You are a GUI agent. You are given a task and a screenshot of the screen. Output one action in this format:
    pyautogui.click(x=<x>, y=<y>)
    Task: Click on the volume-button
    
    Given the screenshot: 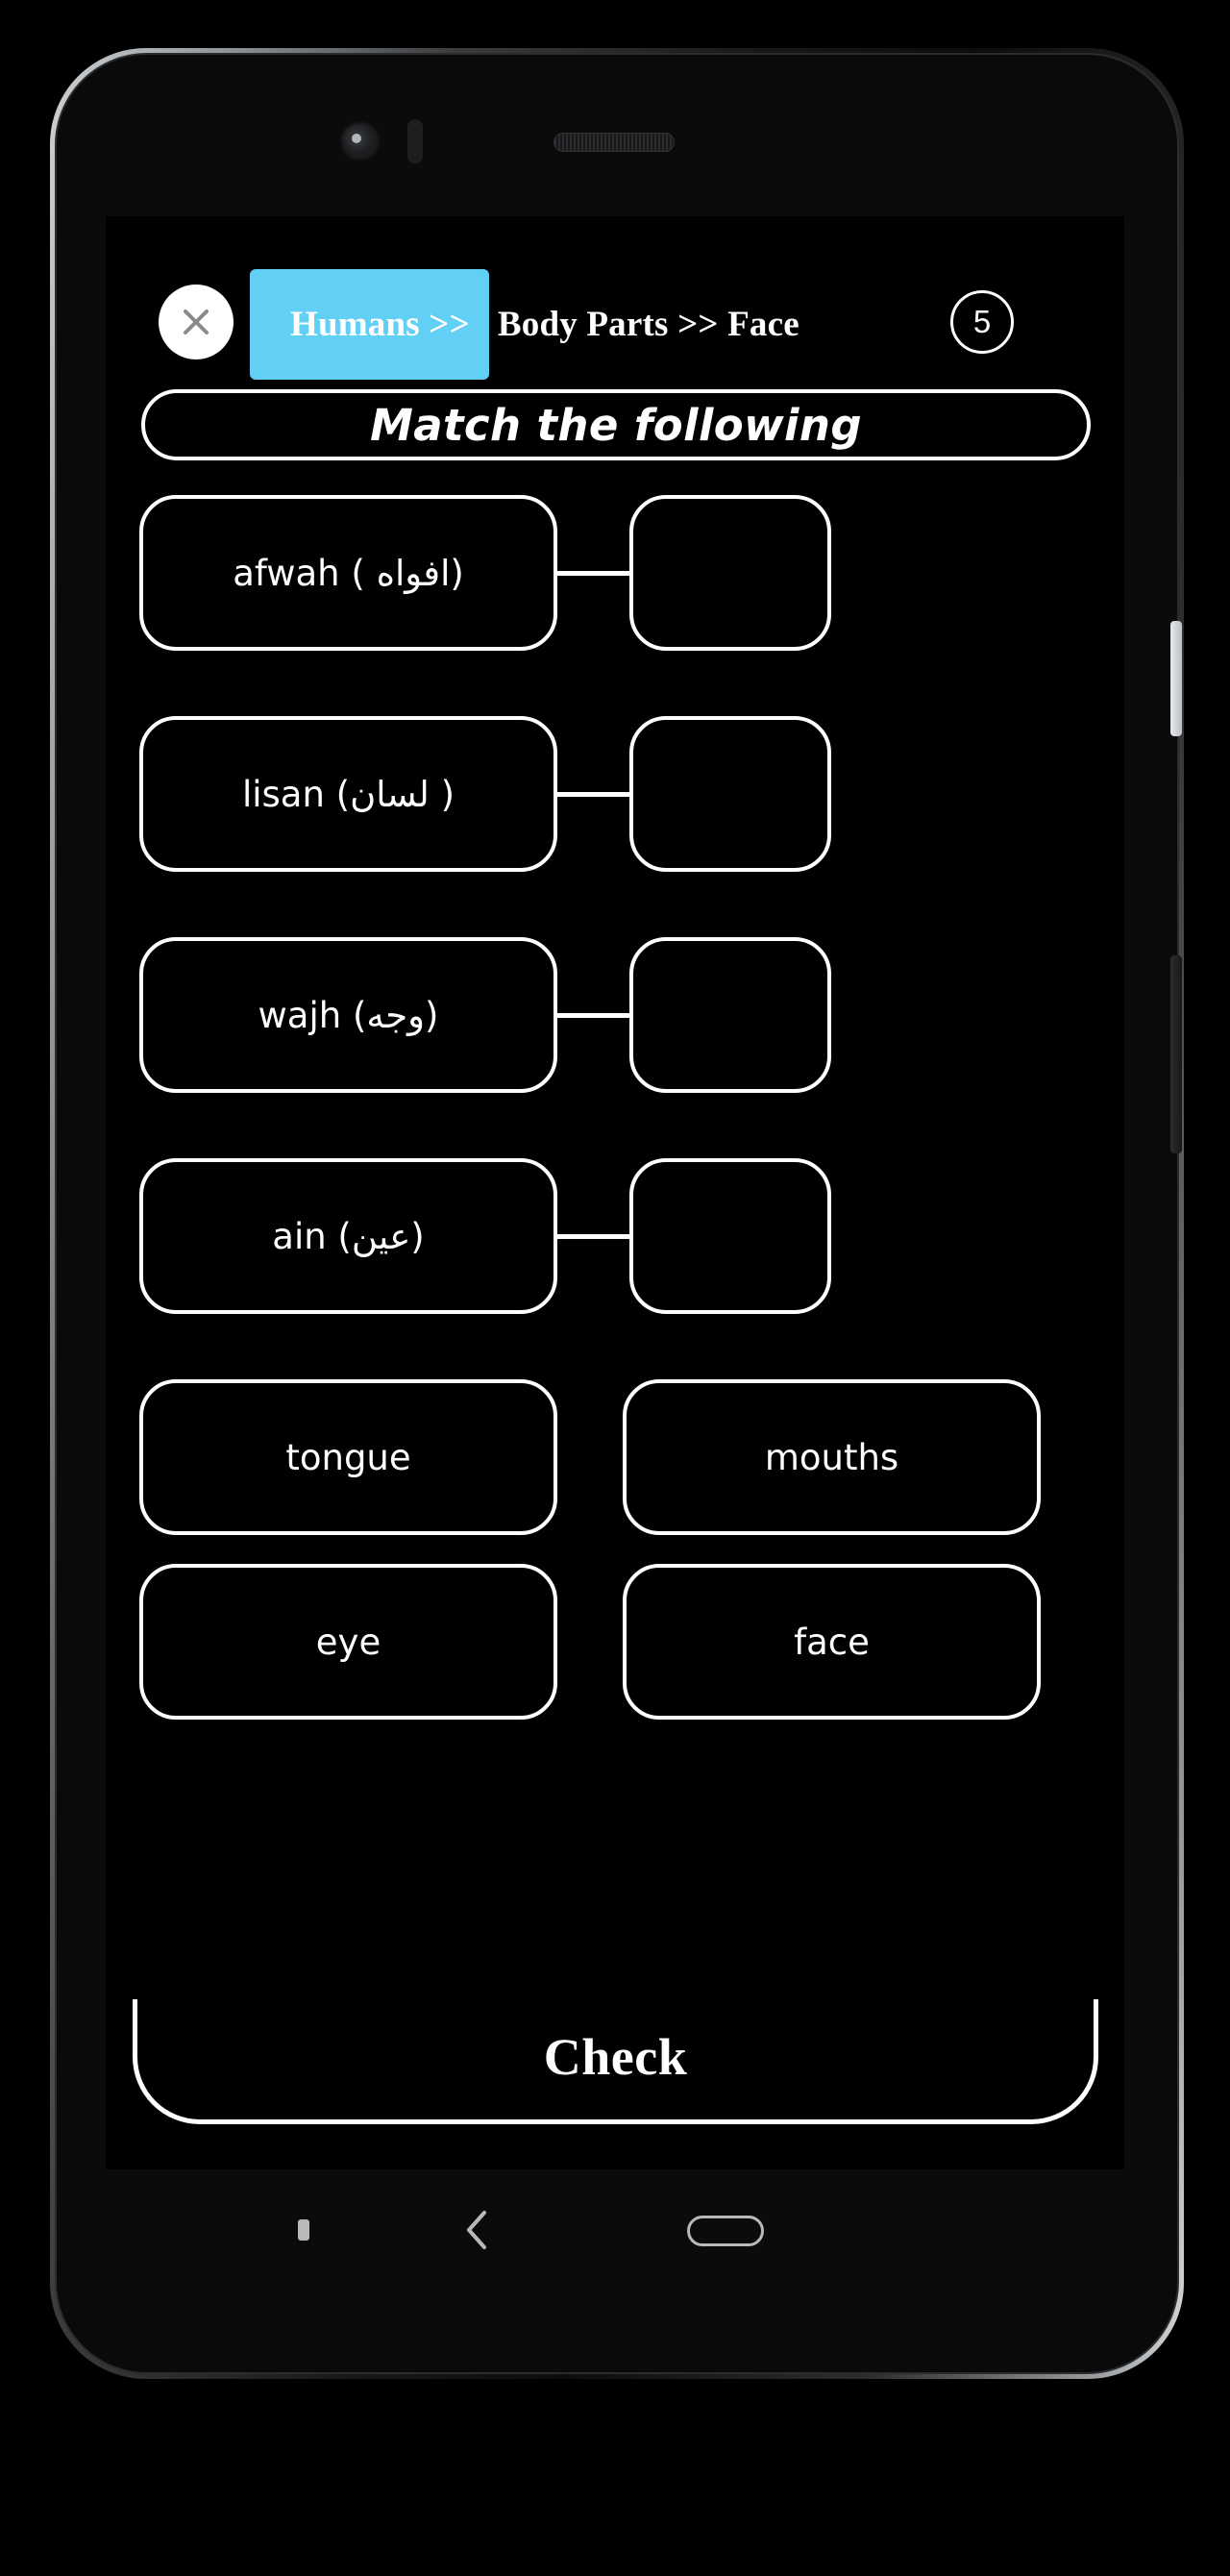 What is the action you would take?
    pyautogui.click(x=1176, y=1054)
    